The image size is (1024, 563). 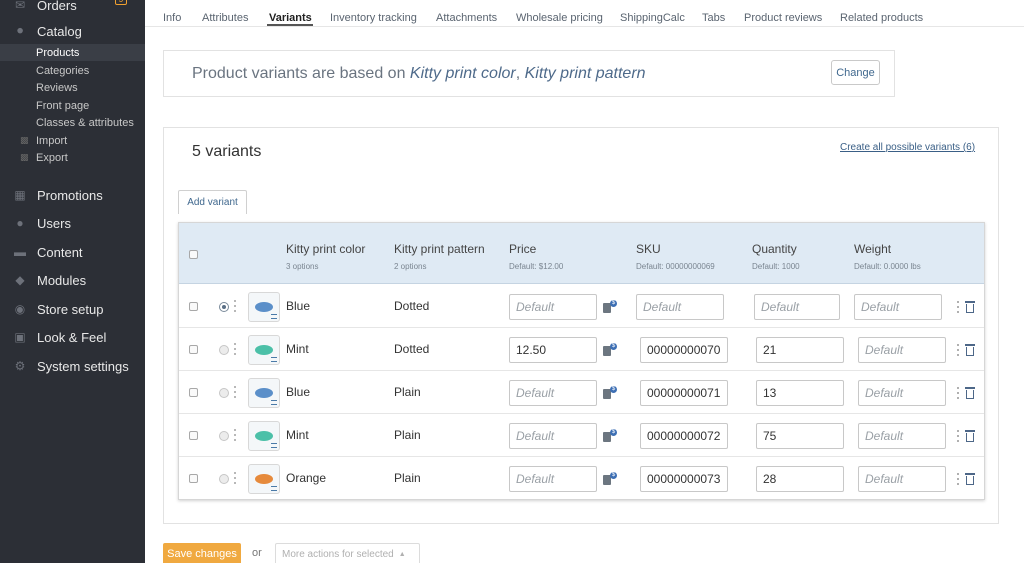 I want to click on sidebar-subitem-label: Export, so click(x=52, y=157).